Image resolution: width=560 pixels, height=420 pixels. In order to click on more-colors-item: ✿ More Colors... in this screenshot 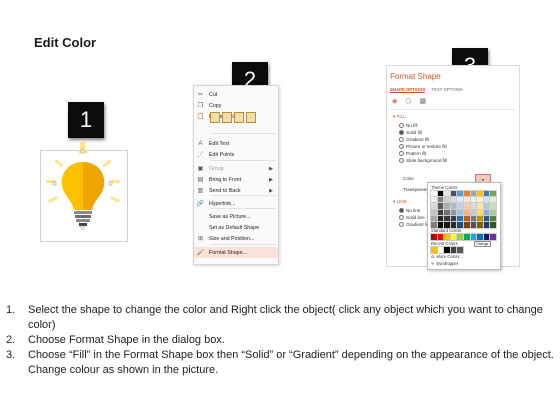, I will do `click(447, 256)`.